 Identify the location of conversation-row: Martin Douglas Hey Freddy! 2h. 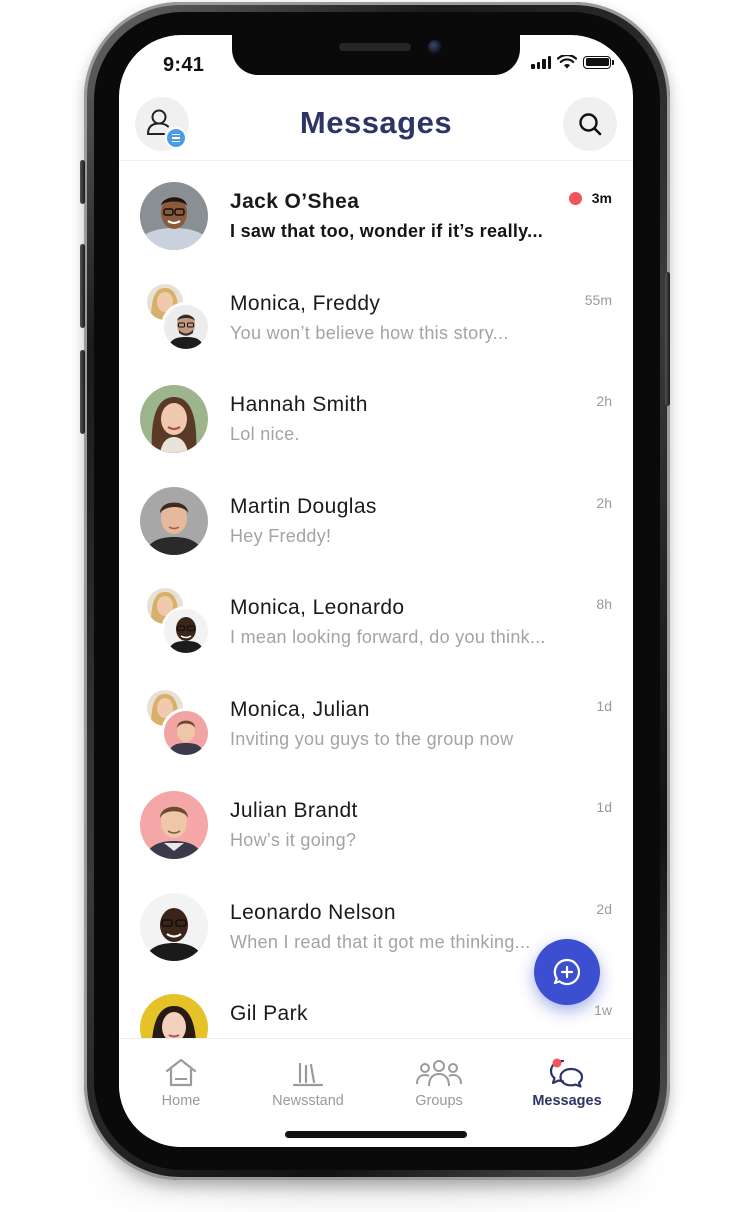
(376, 518).